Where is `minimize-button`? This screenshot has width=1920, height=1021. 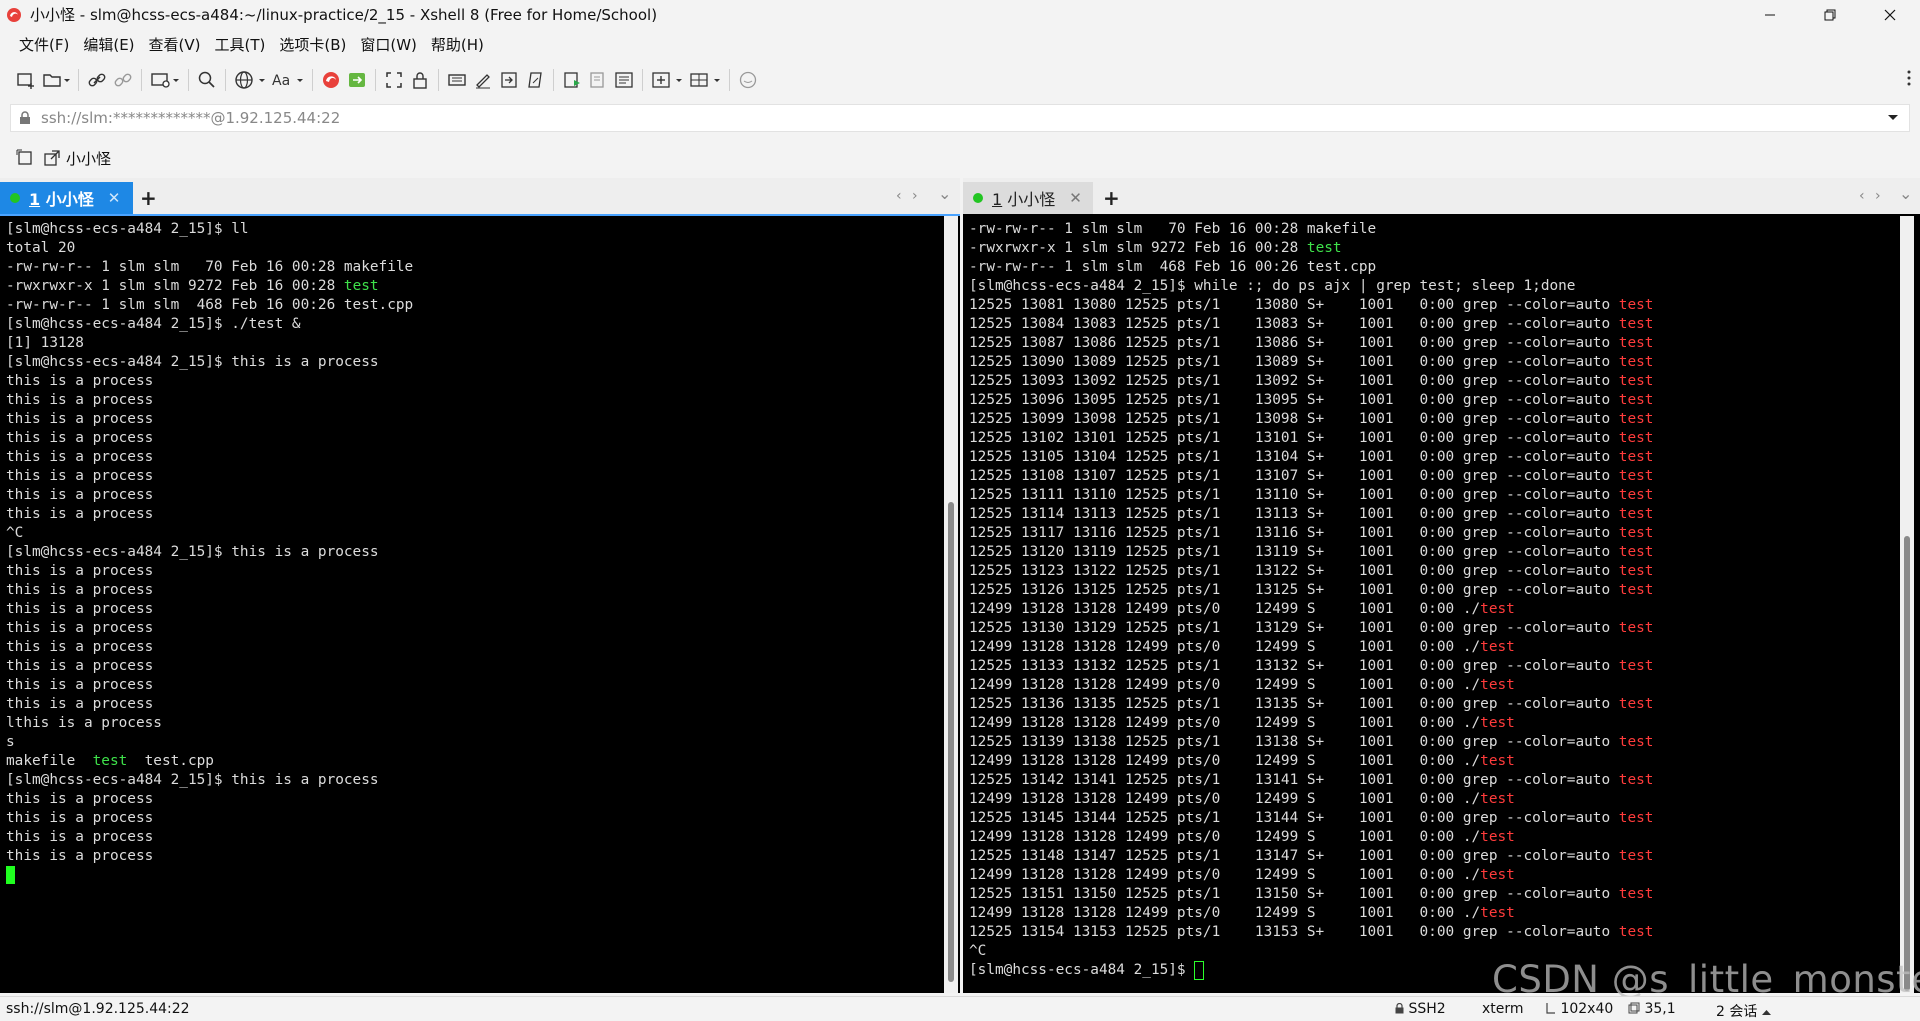
minimize-button is located at coordinates (1770, 14).